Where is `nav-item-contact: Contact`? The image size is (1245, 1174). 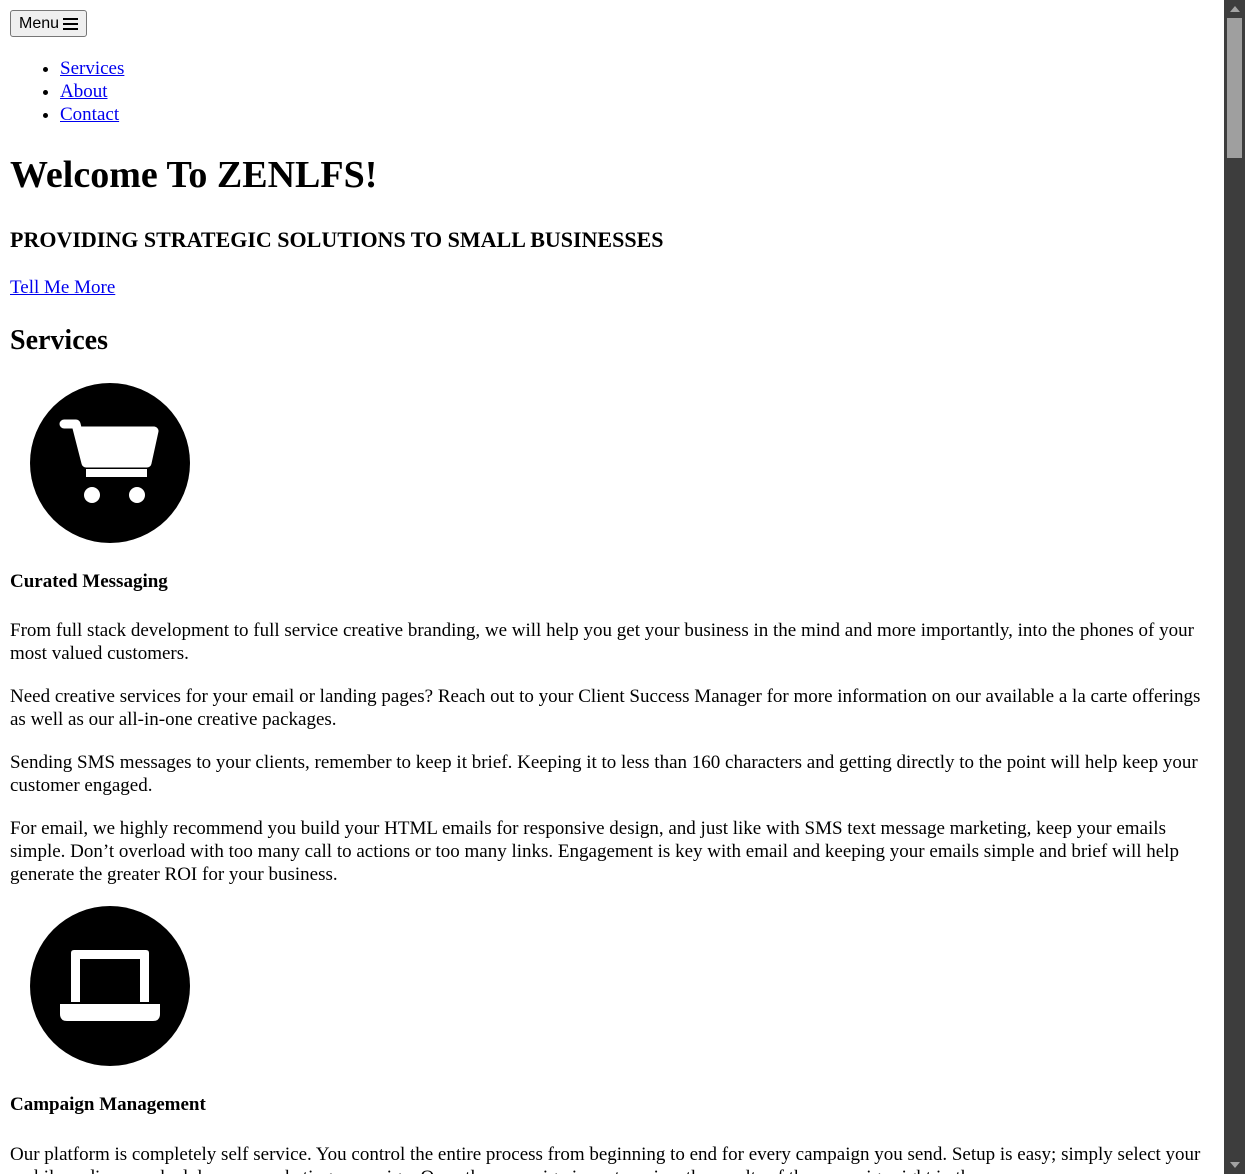
nav-item-contact: Contact is located at coordinates (92, 114).